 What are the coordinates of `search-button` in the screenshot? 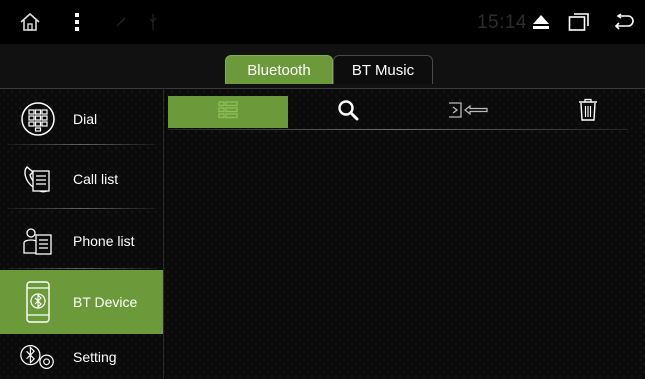 It's located at (348, 112).